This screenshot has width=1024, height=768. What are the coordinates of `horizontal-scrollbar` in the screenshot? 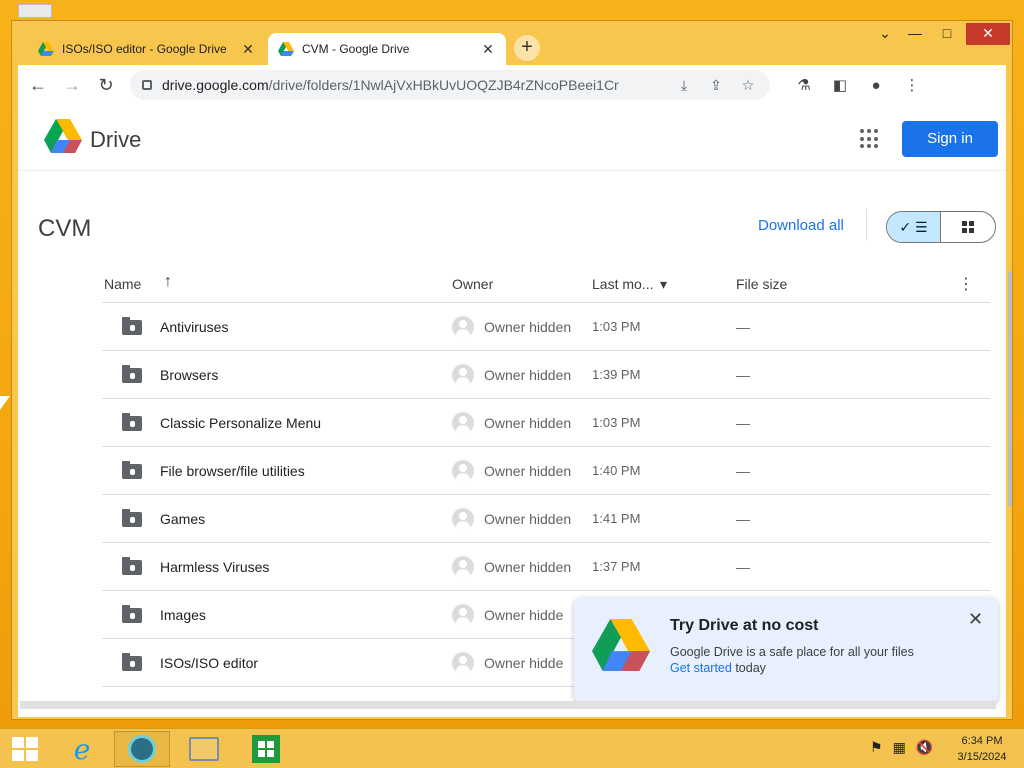 It's located at (508, 705).